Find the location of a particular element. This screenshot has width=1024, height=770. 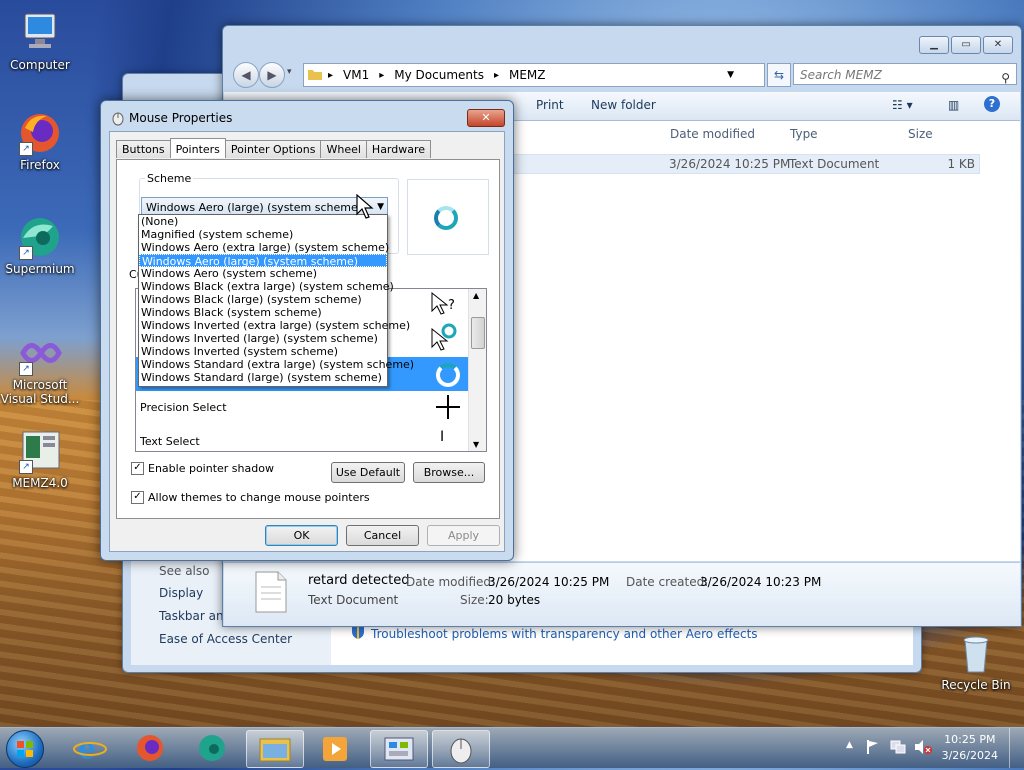

use-default-button: Use Default is located at coordinates (368, 472).